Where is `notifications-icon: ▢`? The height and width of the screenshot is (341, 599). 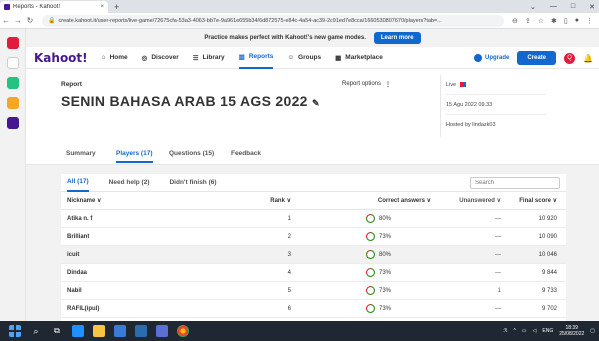 notifications-icon: ▢ is located at coordinates (592, 331).